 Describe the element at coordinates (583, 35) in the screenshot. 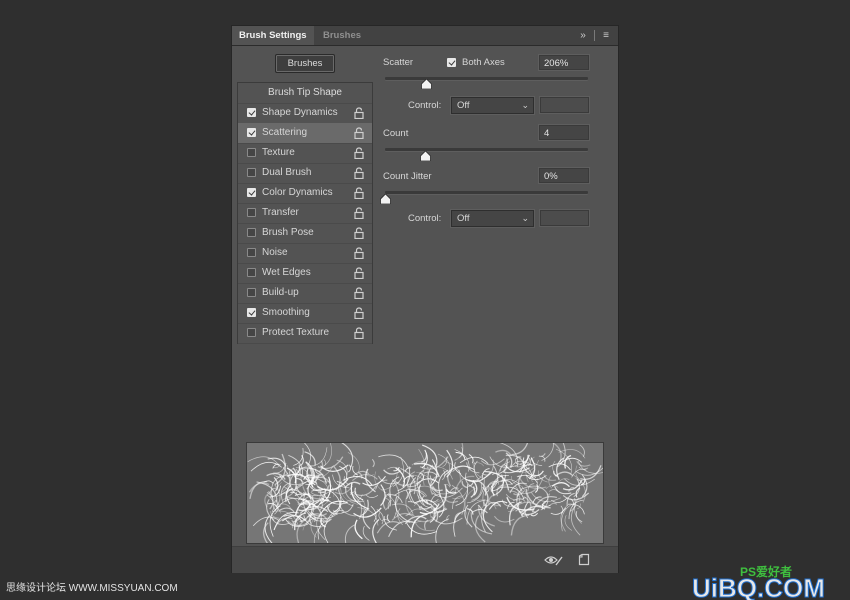

I see `double-chevron-icon: »` at that location.